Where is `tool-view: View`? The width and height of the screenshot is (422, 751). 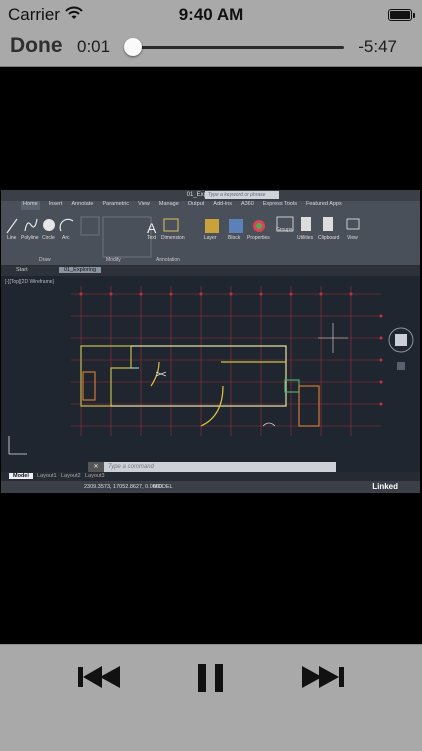 tool-view: View is located at coordinates (352, 238).